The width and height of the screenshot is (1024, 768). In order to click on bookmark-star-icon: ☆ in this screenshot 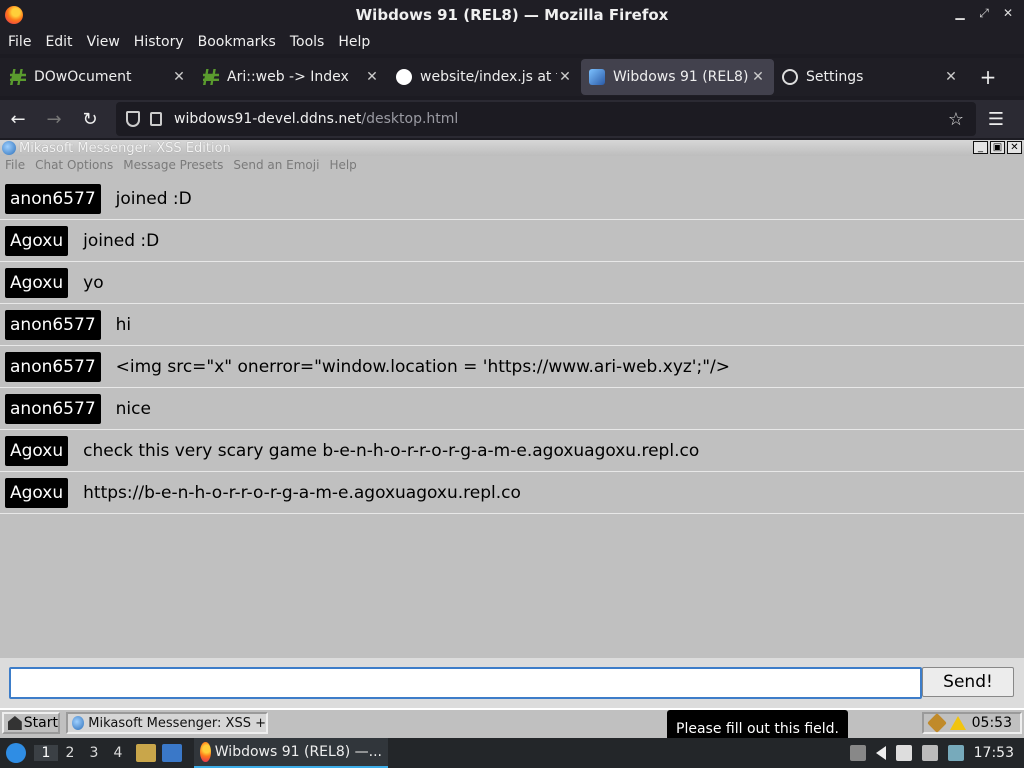, I will do `click(956, 119)`.